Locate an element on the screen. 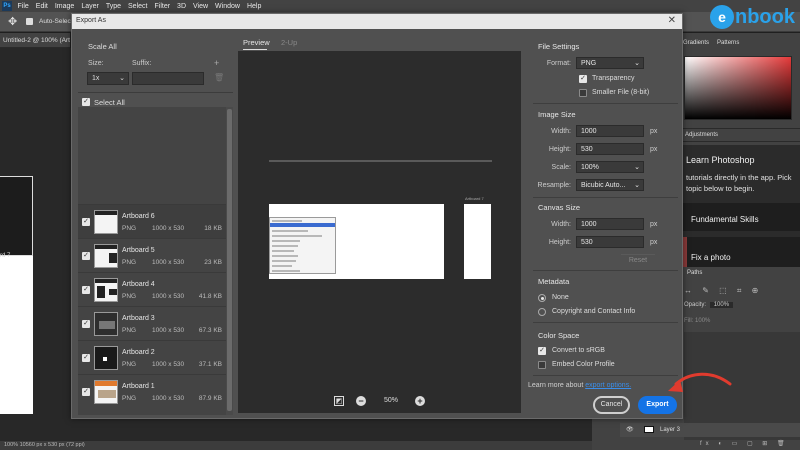  brand-logo: e nbook is located at coordinates (752, 17).